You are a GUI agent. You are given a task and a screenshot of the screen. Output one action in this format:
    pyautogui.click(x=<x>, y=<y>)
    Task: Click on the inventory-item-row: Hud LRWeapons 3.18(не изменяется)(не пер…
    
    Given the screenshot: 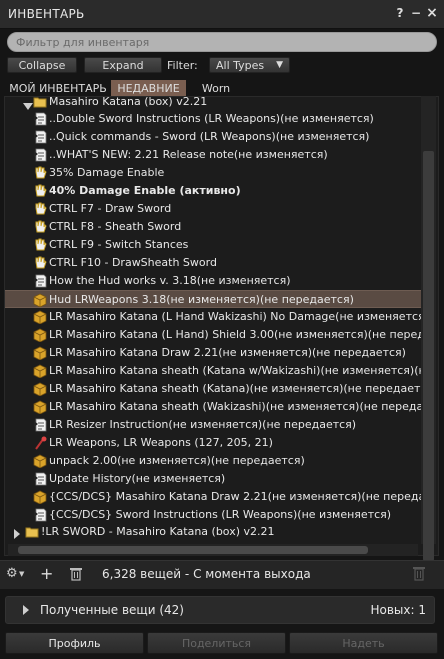 What is the action you would take?
    pyautogui.click(x=215, y=299)
    